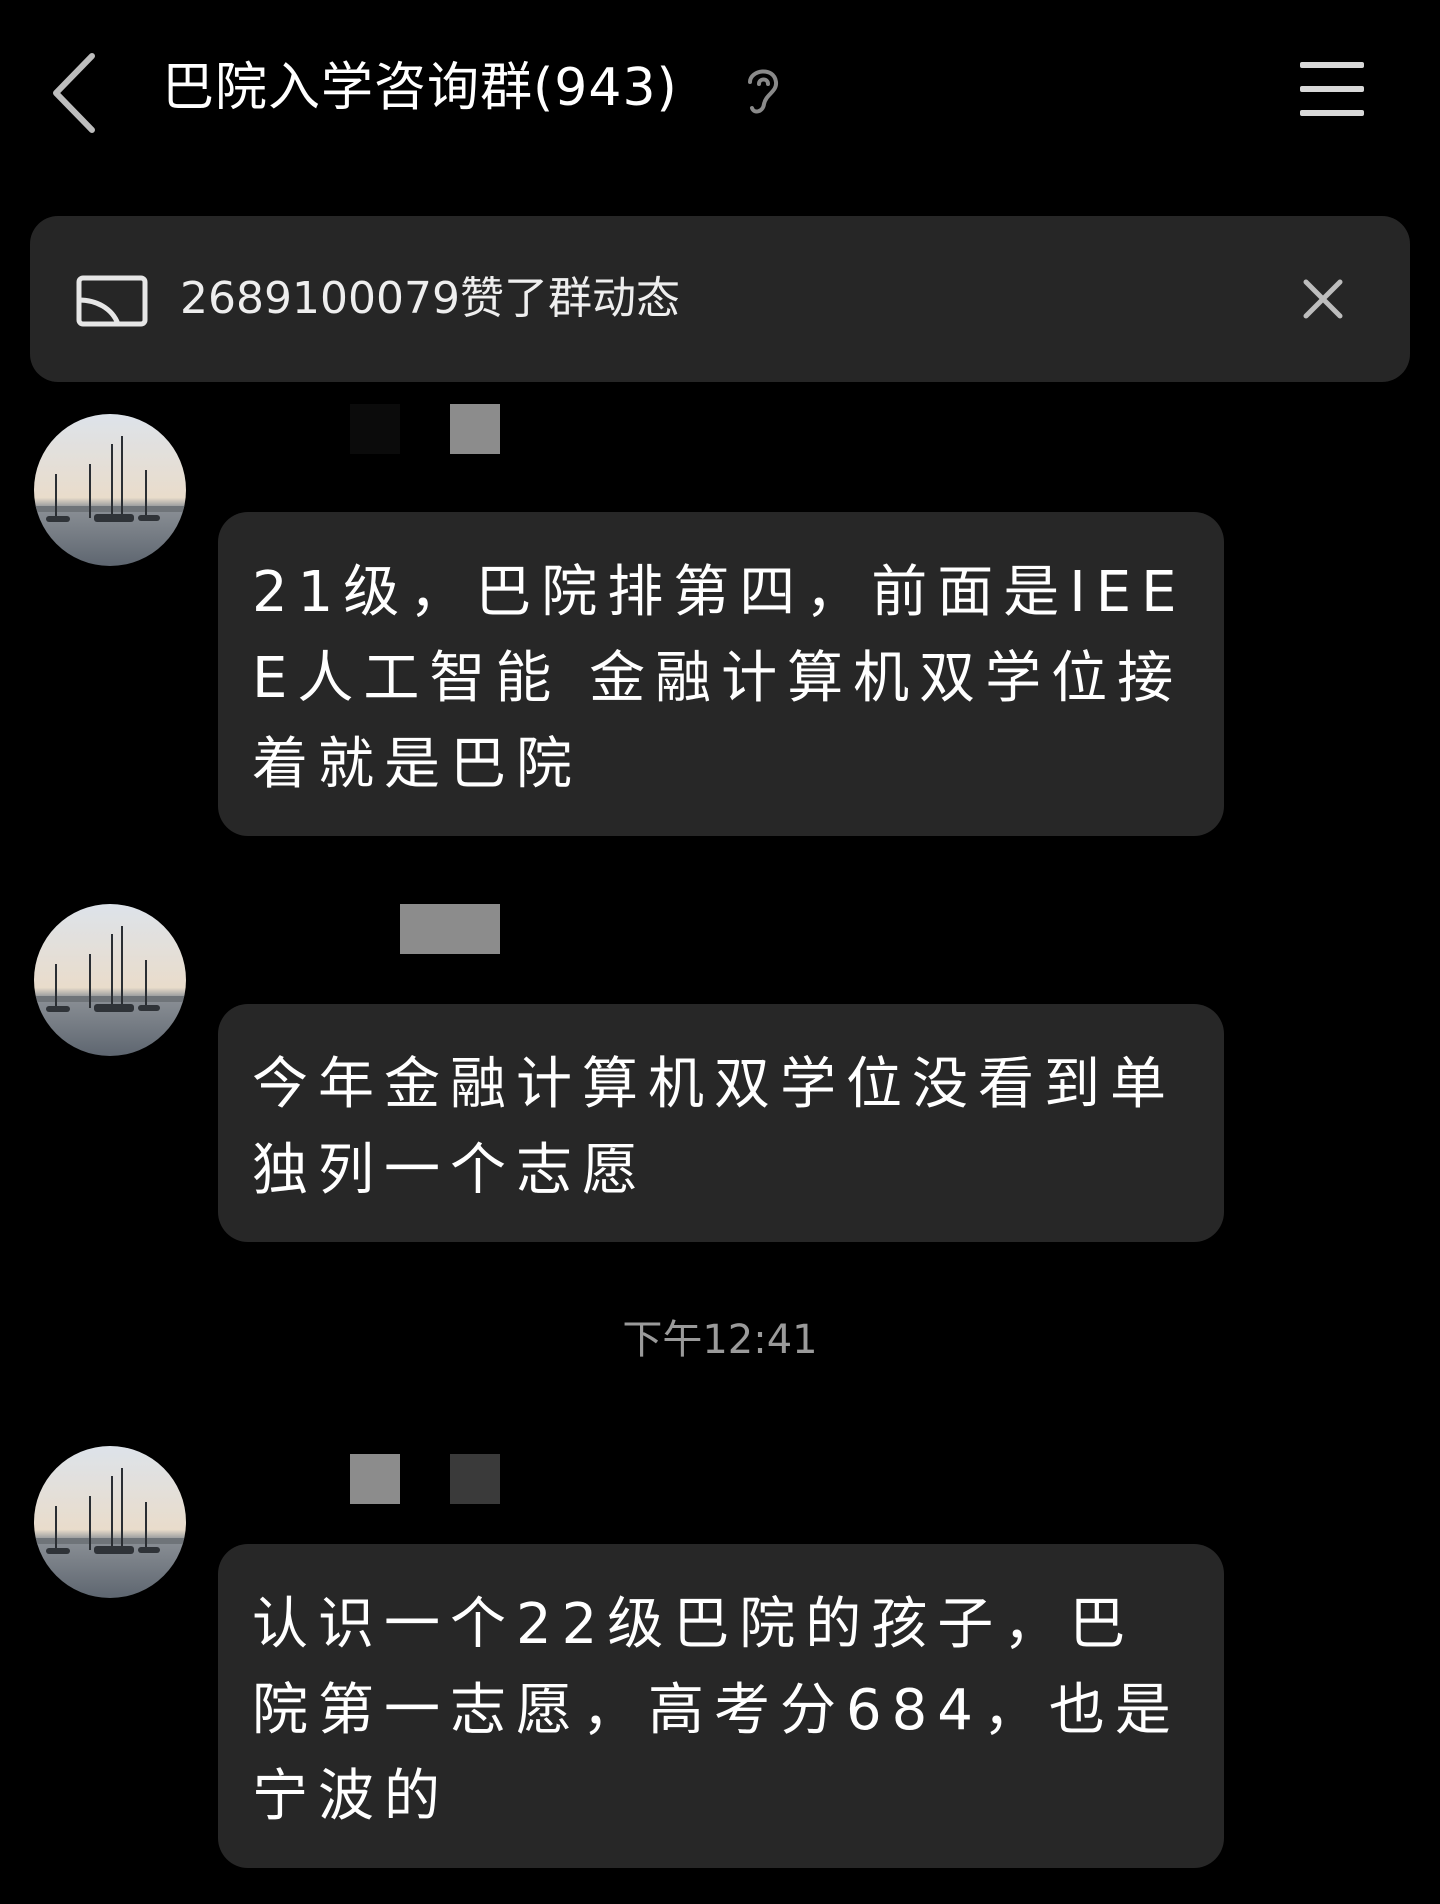 This screenshot has height=1904, width=1440. I want to click on cast-screen-icon, so click(112, 300).